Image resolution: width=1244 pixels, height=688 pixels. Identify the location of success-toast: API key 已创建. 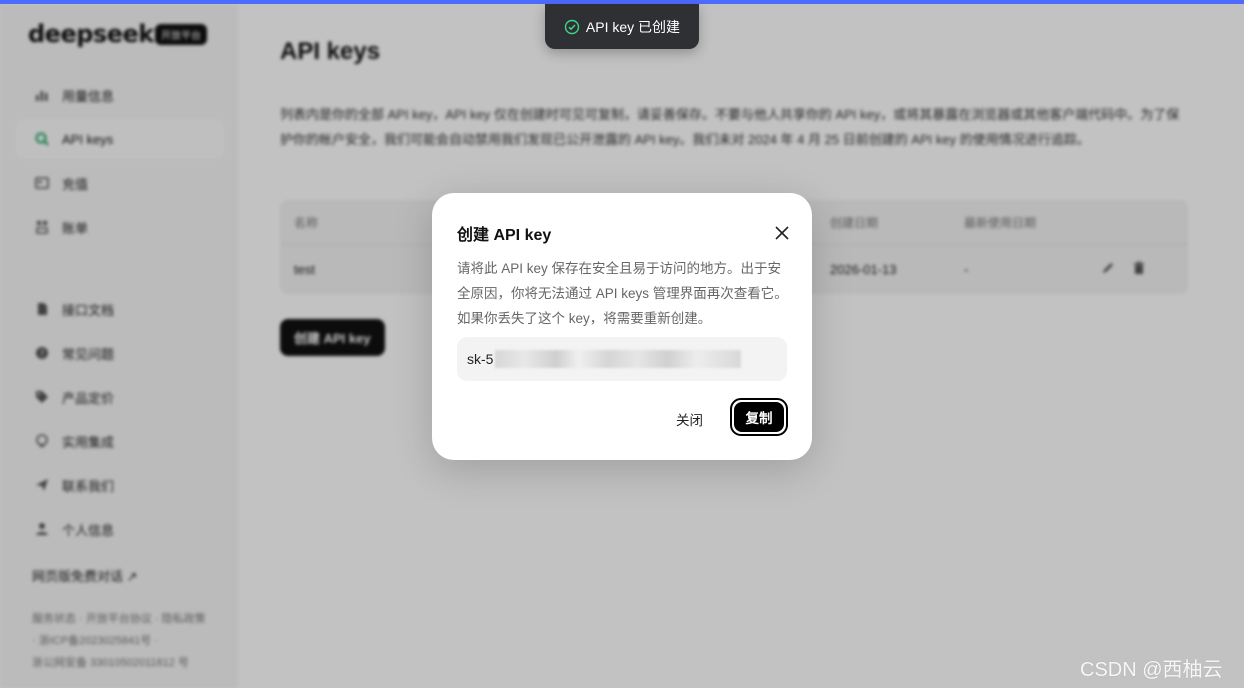
(622, 26).